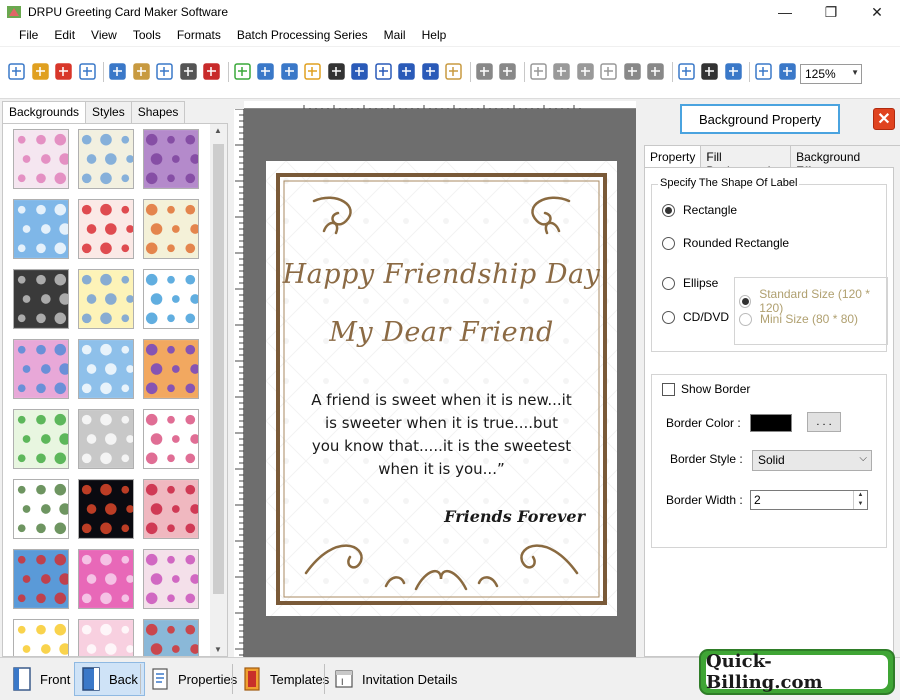 This screenshot has width=900, height=700. I want to click on bring-forward-icon, so click(632, 71).